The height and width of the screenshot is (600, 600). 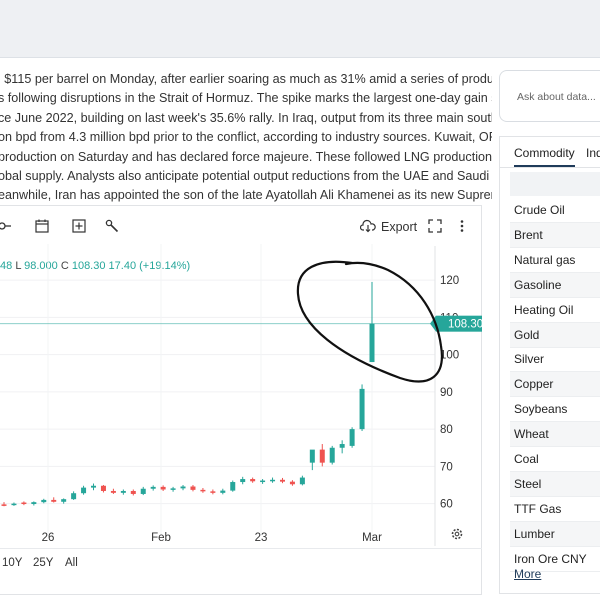 I want to click on gear-icon-hub, so click(x=457, y=534).